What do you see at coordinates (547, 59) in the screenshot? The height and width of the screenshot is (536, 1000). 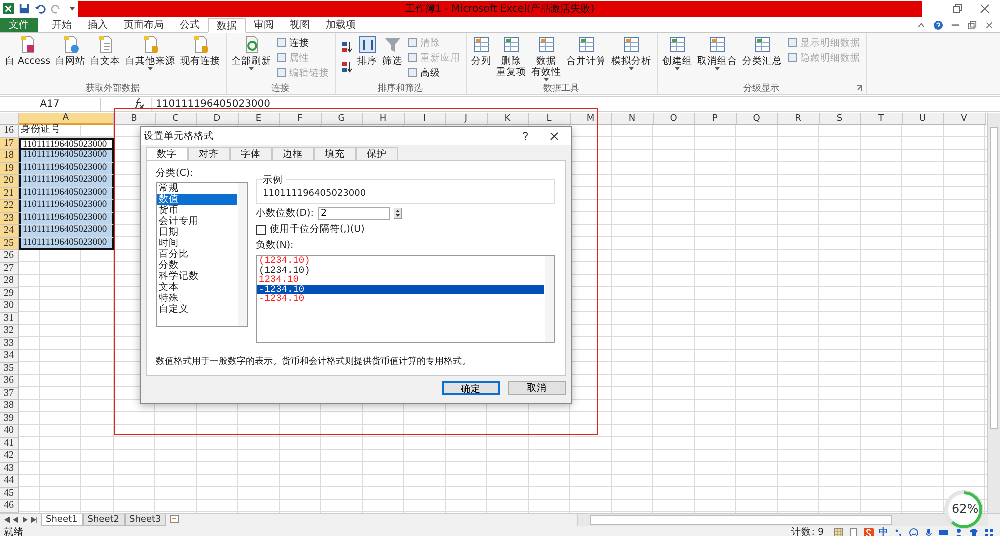 I see `ribbon-button: 数据 有效性` at bounding box center [547, 59].